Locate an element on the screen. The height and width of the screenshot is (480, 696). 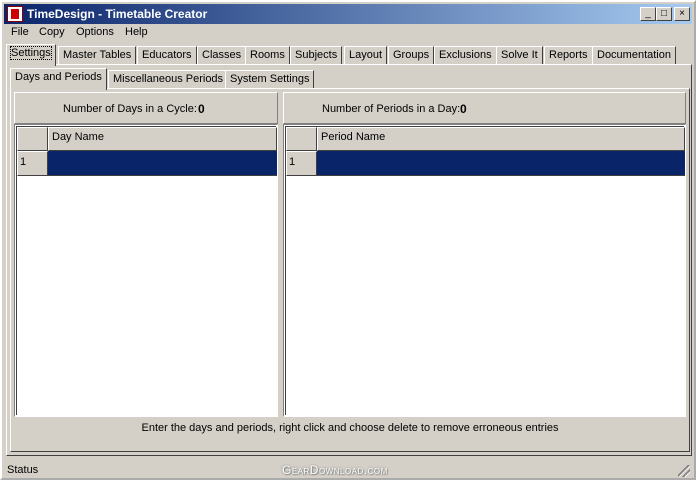
days-count-header: Number of Days in a Cycle: 0 is located at coordinates (146, 108).